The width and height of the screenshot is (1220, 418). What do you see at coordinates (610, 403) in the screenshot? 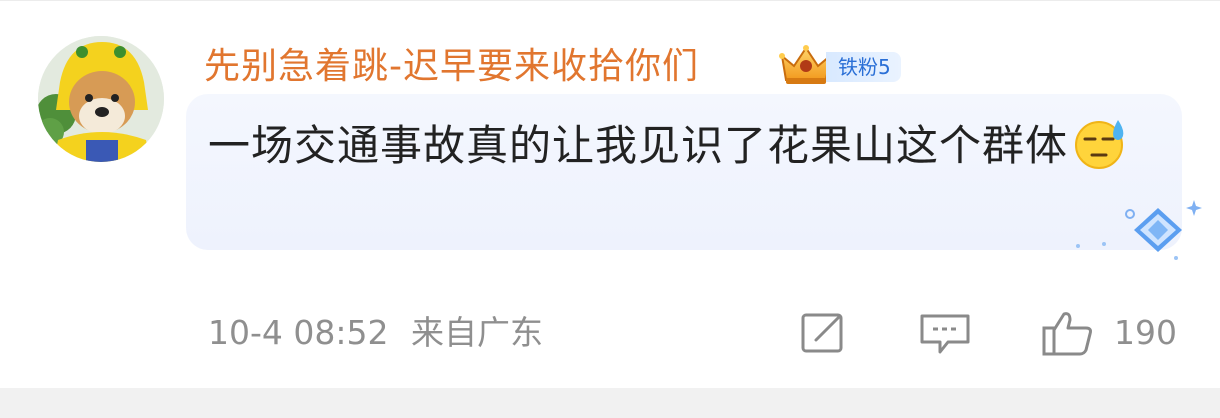
I see `bottom-divider-bar` at bounding box center [610, 403].